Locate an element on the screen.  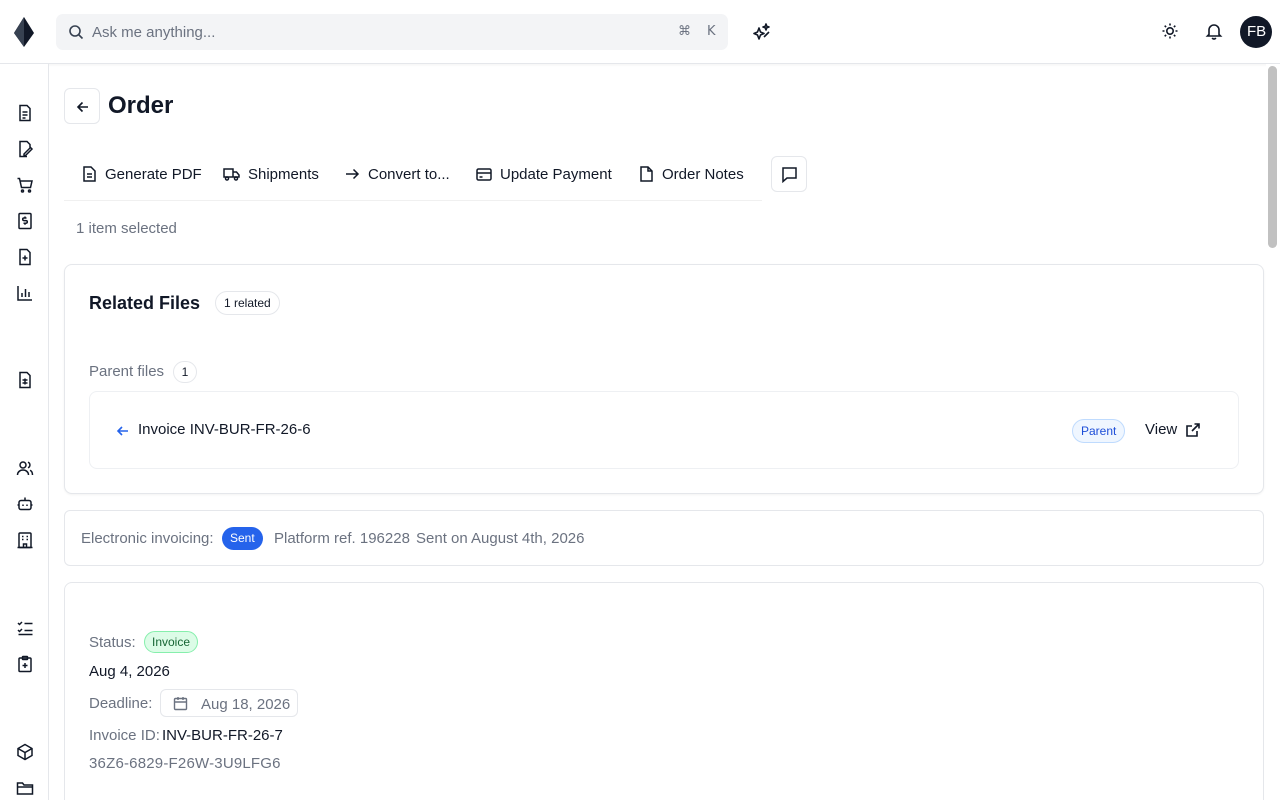
sidebar is located at coordinates (24, 432).